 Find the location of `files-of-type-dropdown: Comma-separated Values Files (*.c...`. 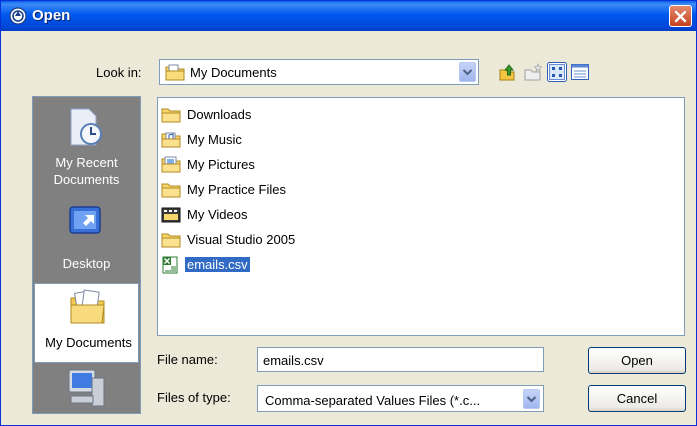

files-of-type-dropdown: Comma-separated Values Files (*.c... is located at coordinates (400, 398).